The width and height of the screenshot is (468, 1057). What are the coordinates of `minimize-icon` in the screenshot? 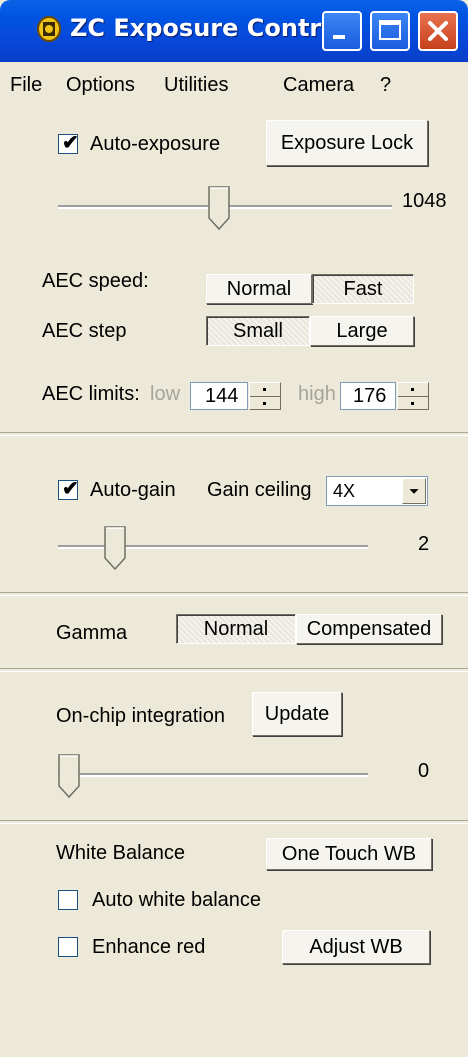 It's located at (339, 37).